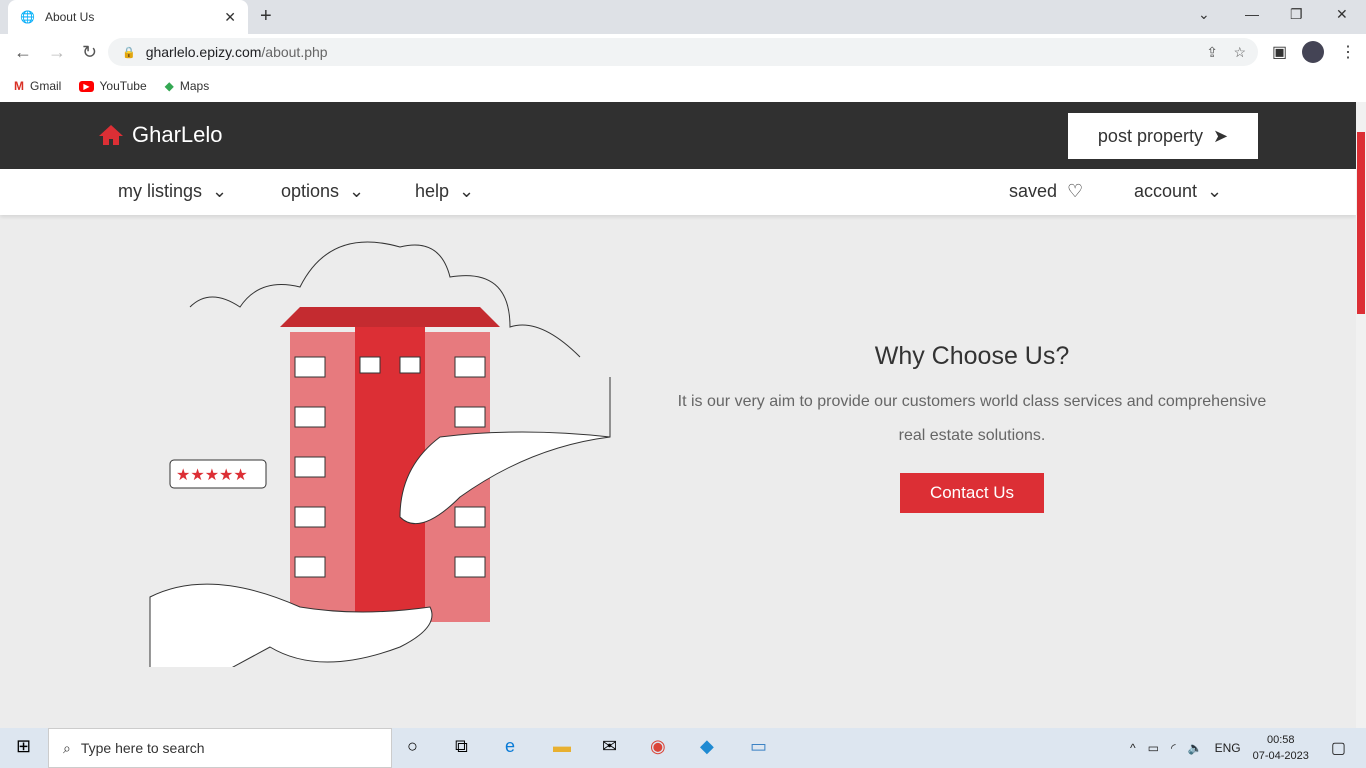 This screenshot has width=1366, height=768. I want to click on bookmarks-bar: M Gmail ▶ YouTube ◆ Maps, so click(683, 86).